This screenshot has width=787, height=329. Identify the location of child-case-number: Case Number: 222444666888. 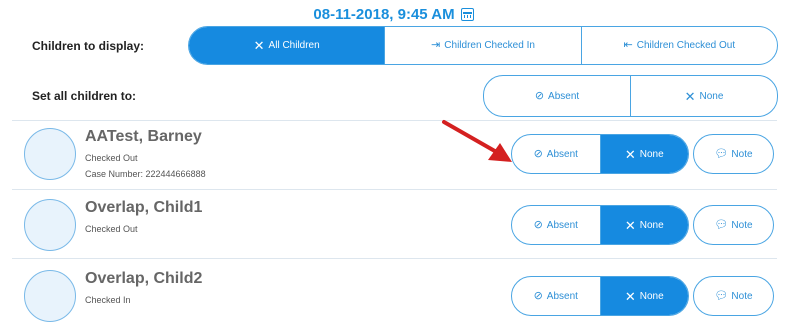
(145, 174).